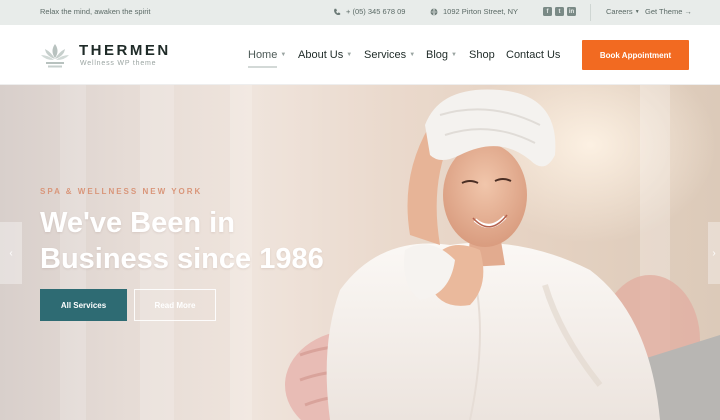  I want to click on nav-label: Services, so click(385, 55).